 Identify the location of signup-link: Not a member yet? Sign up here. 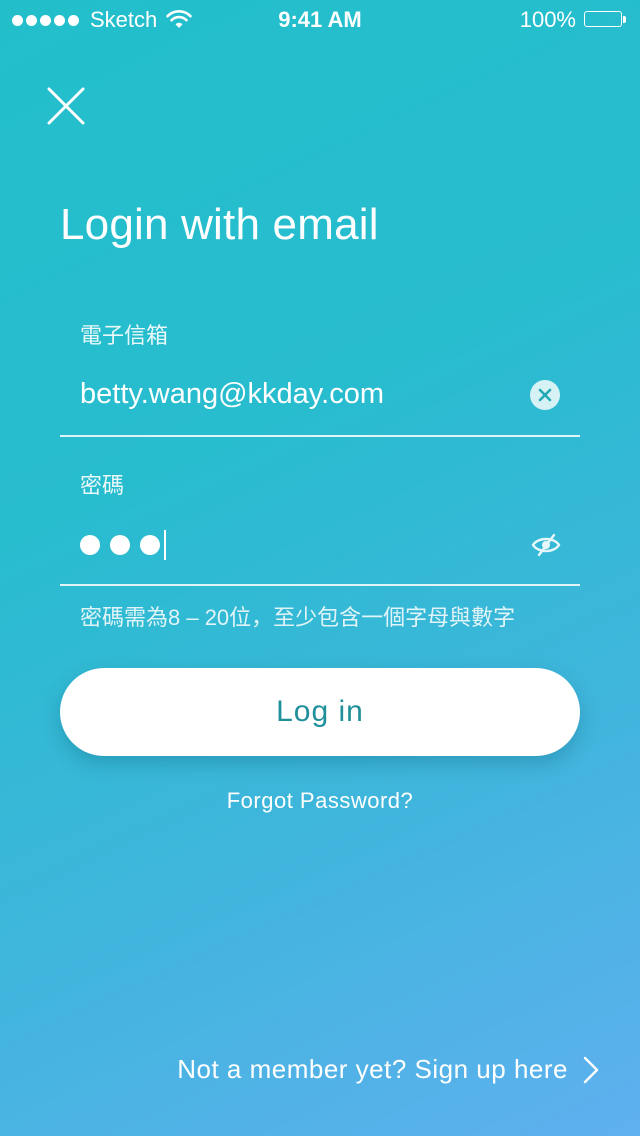
(388, 1069).